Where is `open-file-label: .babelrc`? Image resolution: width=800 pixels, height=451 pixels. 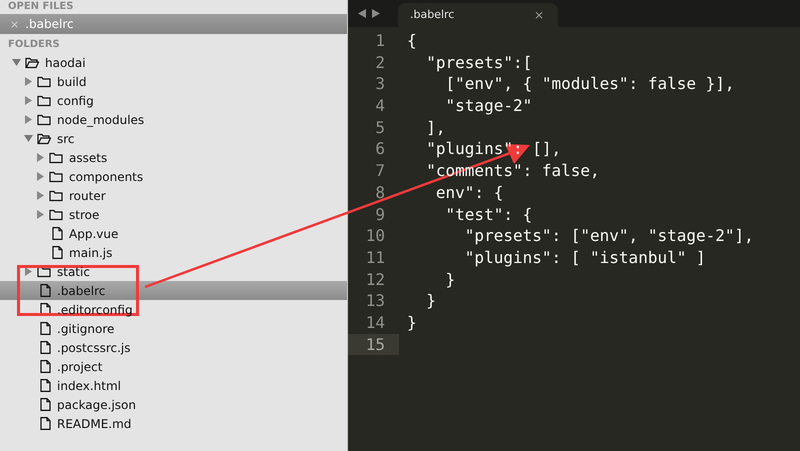
open-file-label: .babelrc is located at coordinates (49, 24).